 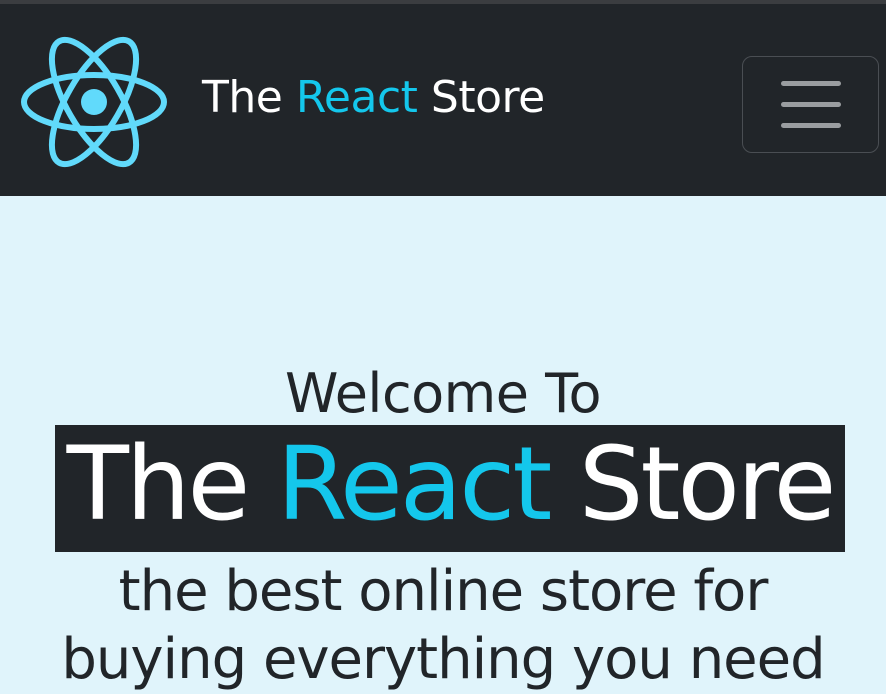 I want to click on hero-title-the: The, so click(x=171, y=484).